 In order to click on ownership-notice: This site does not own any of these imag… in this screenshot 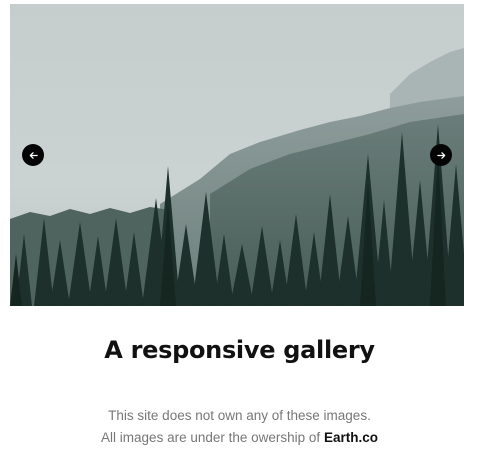, I will do `click(239, 427)`.